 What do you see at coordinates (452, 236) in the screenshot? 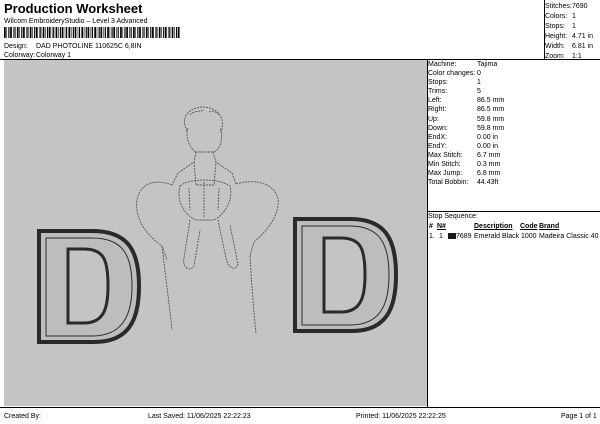
I see `color-swatch` at bounding box center [452, 236].